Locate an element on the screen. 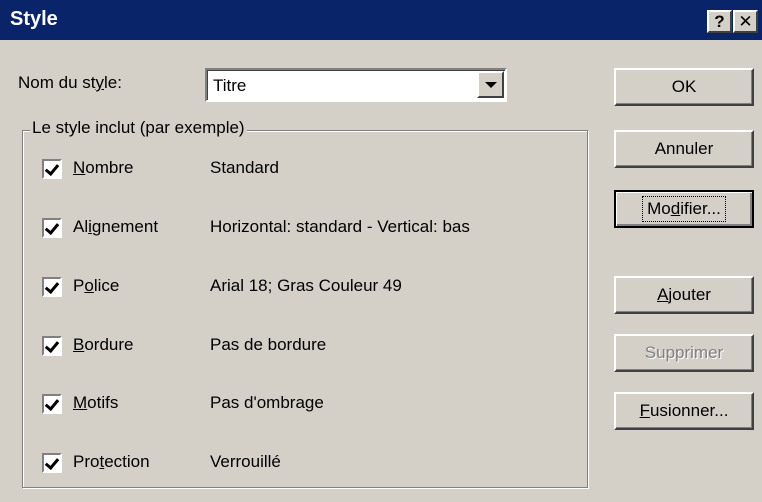  checkbox-patterns is located at coordinates (52, 404).